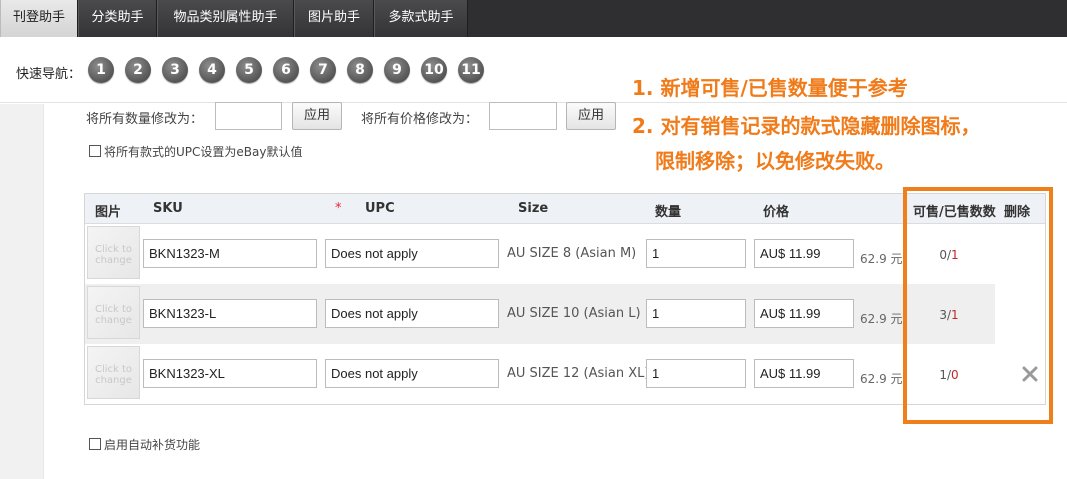 This screenshot has height=479, width=1067. Describe the element at coordinates (39, 18) in the screenshot. I see `tab-listing-assistant: 刊登助手` at that location.